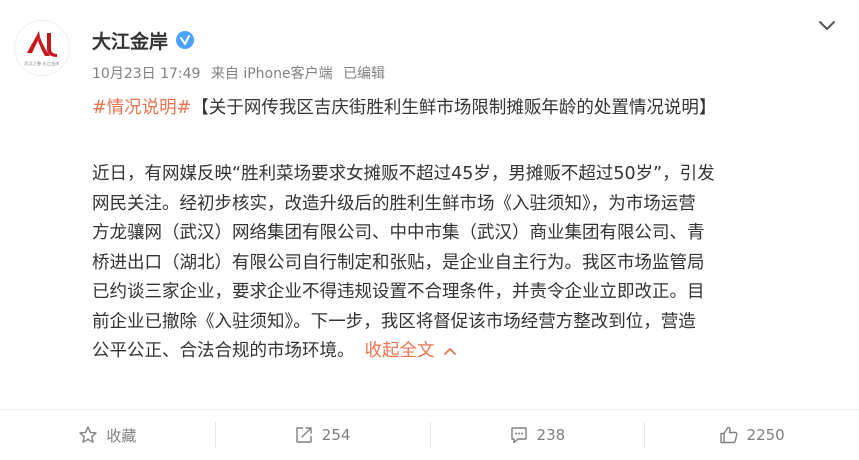 This screenshot has width=859, height=460. I want to click on favorite-button: 收藏, so click(107, 435).